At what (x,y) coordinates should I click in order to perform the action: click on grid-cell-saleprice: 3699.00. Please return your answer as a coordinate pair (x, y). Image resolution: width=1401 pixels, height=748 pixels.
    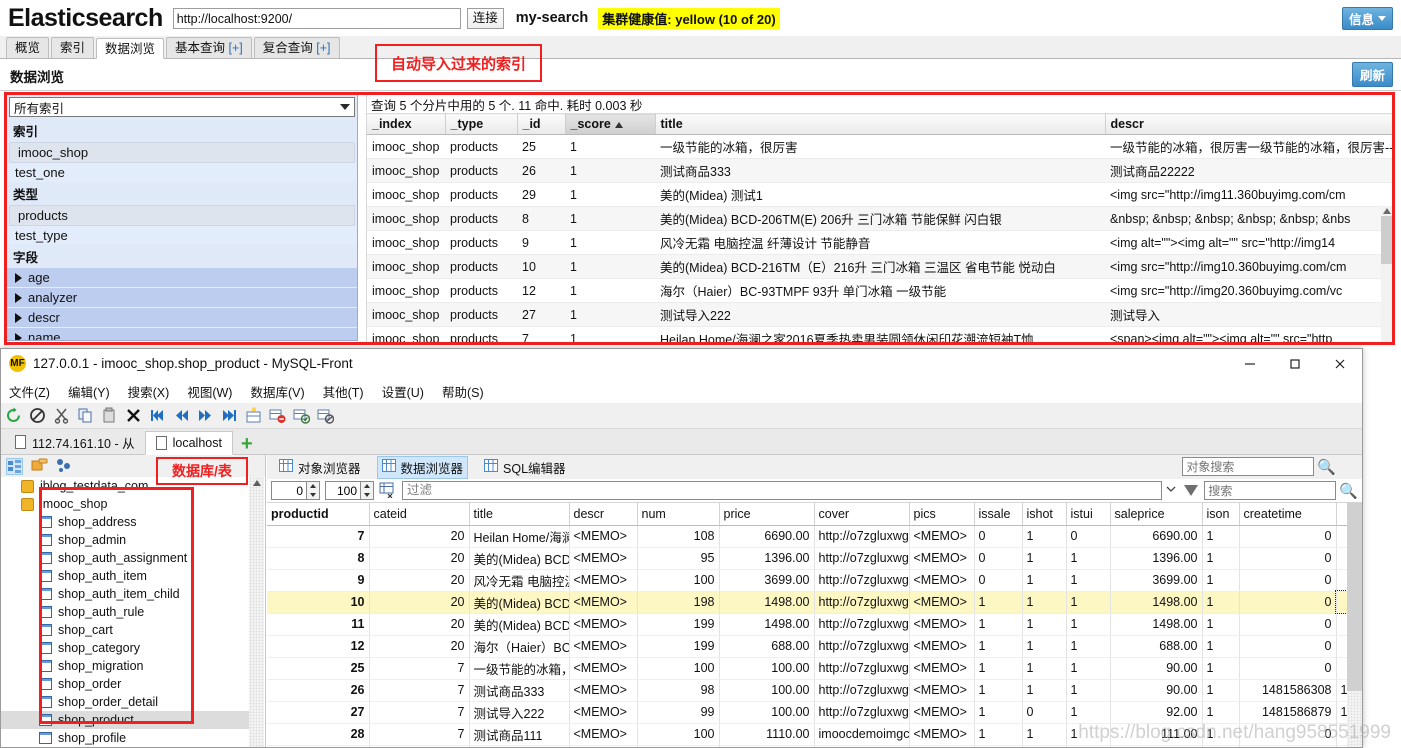
    Looking at the image, I should click on (1156, 580).